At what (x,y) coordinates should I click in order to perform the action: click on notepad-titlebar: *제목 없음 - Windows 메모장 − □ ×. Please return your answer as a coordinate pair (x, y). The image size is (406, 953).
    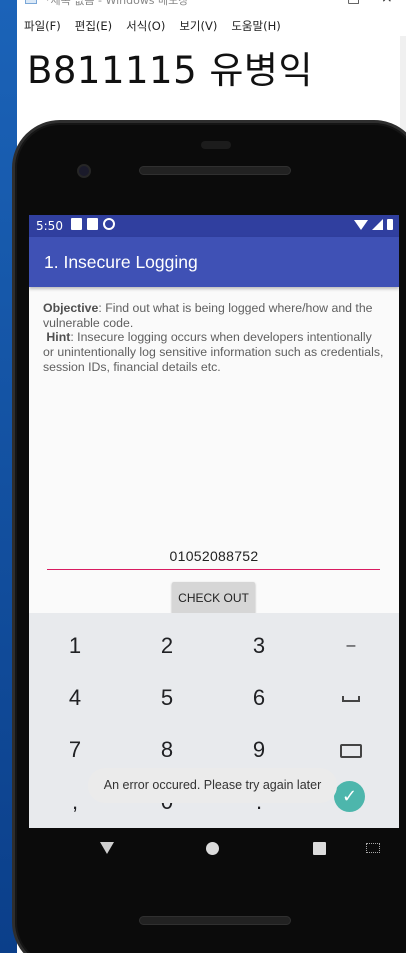
    Looking at the image, I should click on (211, 6).